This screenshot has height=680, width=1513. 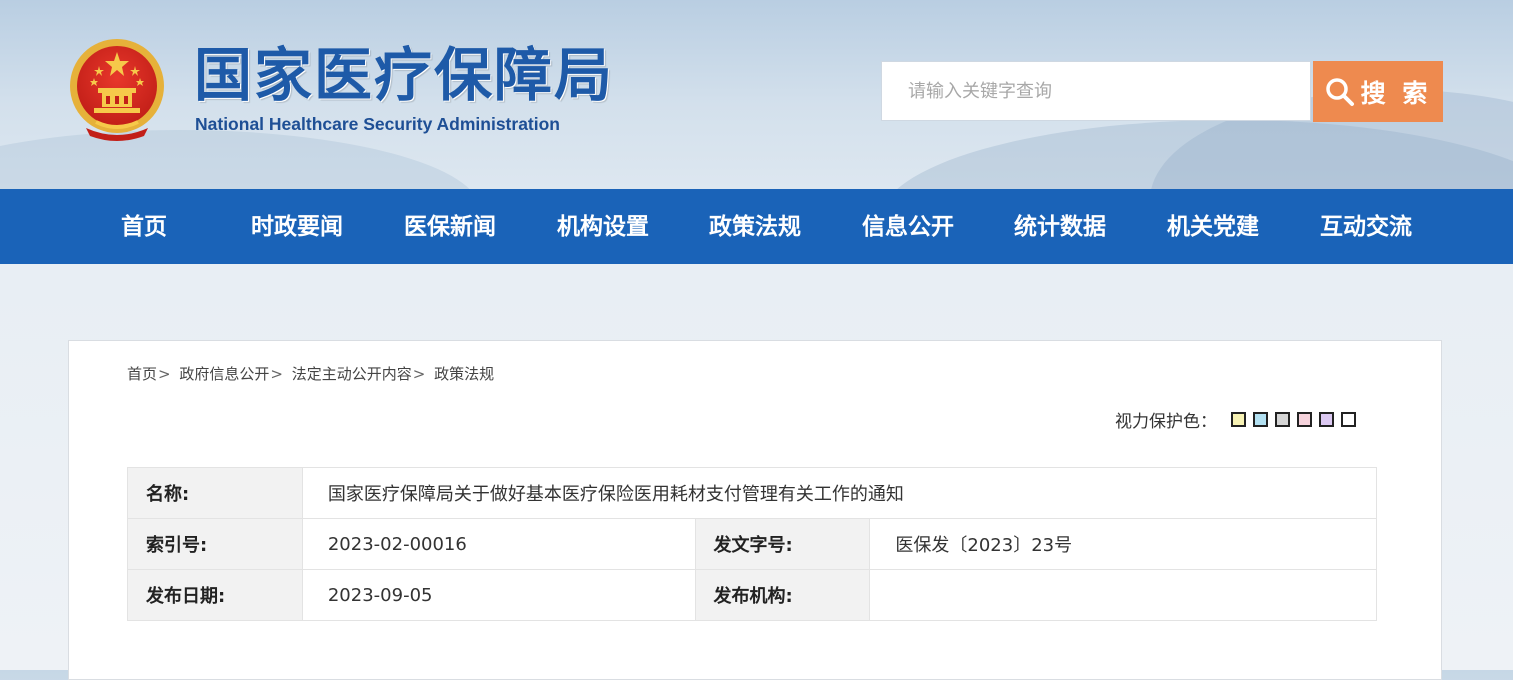 What do you see at coordinates (1123, 595) in the screenshot?
I see `meta-value-org` at bounding box center [1123, 595].